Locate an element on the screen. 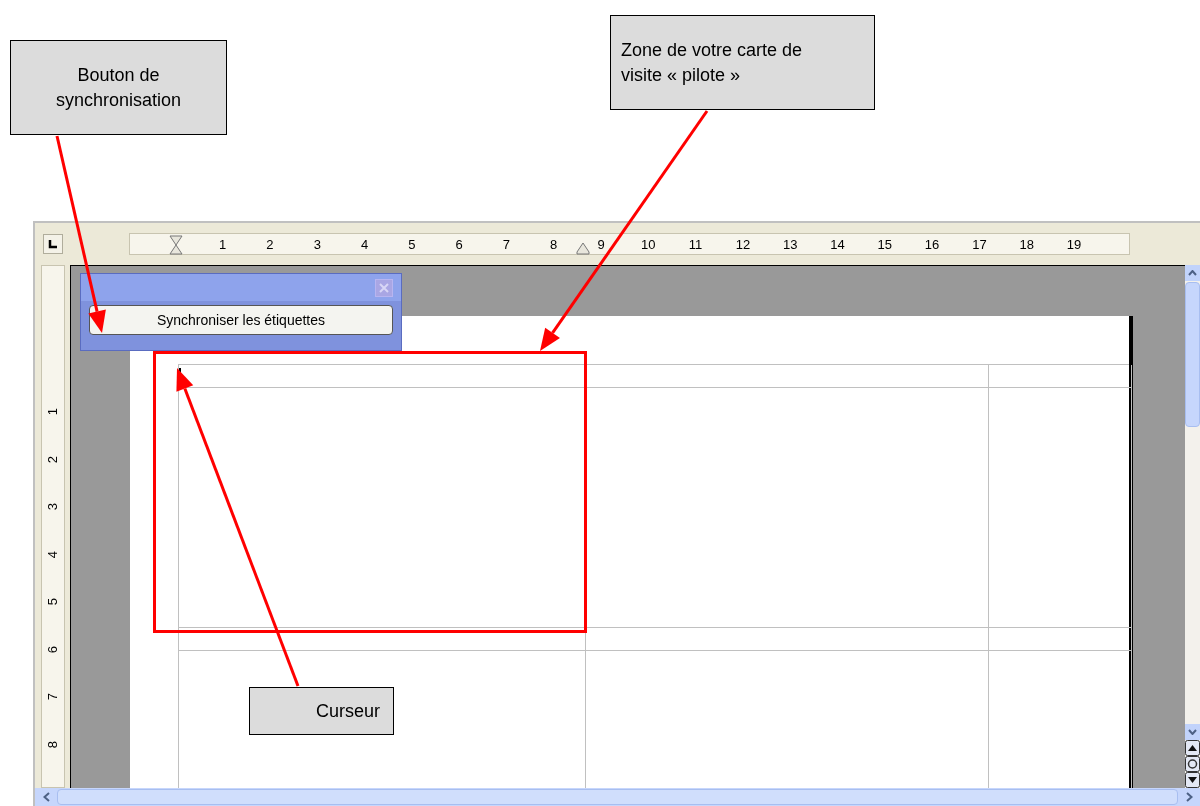 This screenshot has height=806, width=1200. tab-stop-icon is located at coordinates (52, 244).